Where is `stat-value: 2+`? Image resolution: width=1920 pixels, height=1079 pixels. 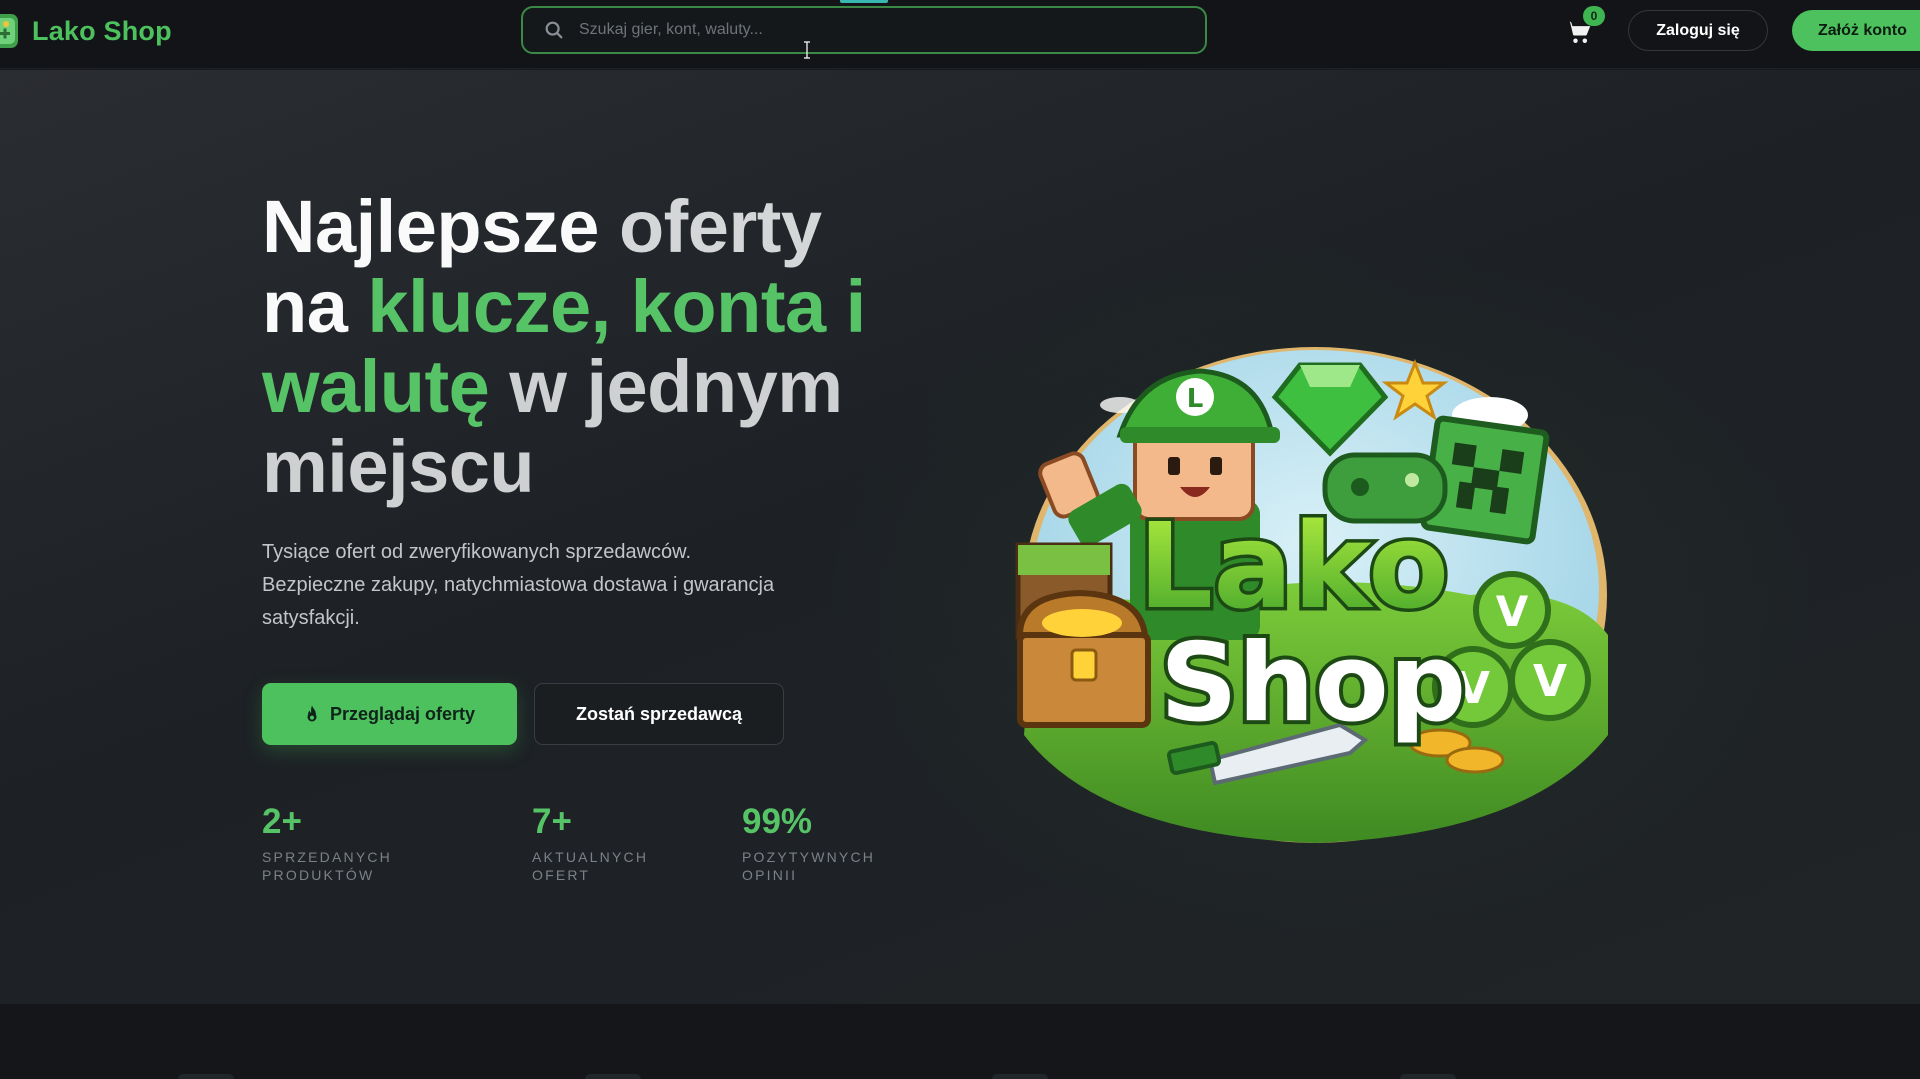
stat-value: 2+ is located at coordinates (282, 821).